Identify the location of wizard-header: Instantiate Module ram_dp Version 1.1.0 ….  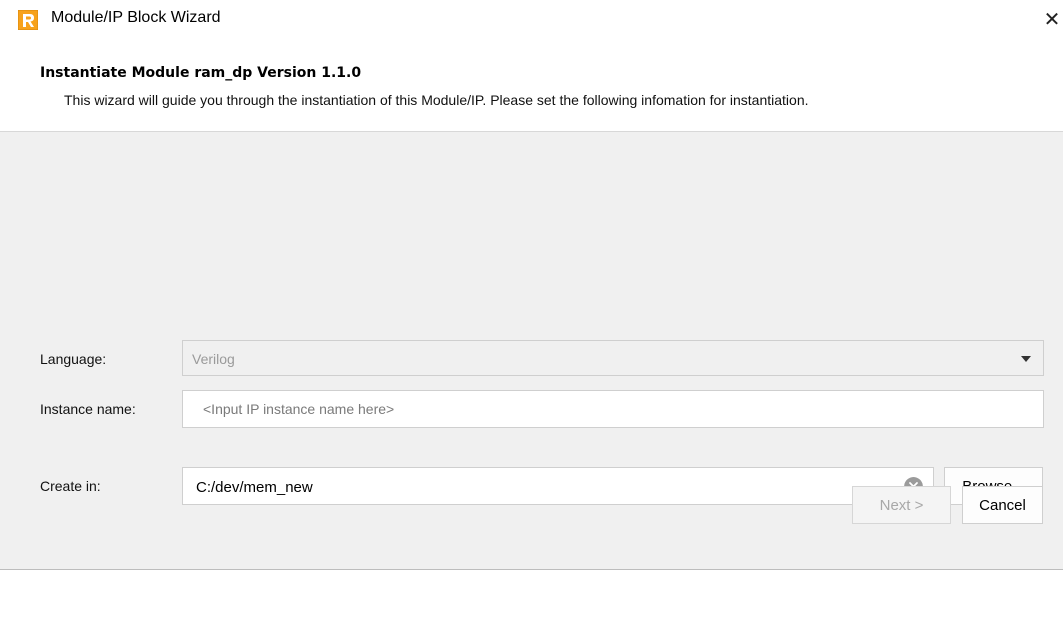
(531, 85).